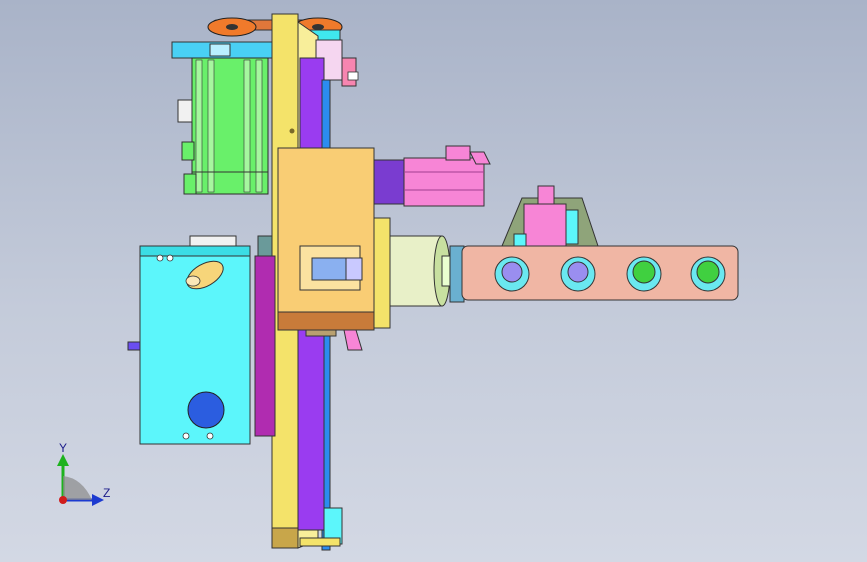 The height and width of the screenshot is (562, 867). Describe the element at coordinates (265, 346) in the screenshot. I see `side-plate` at that location.